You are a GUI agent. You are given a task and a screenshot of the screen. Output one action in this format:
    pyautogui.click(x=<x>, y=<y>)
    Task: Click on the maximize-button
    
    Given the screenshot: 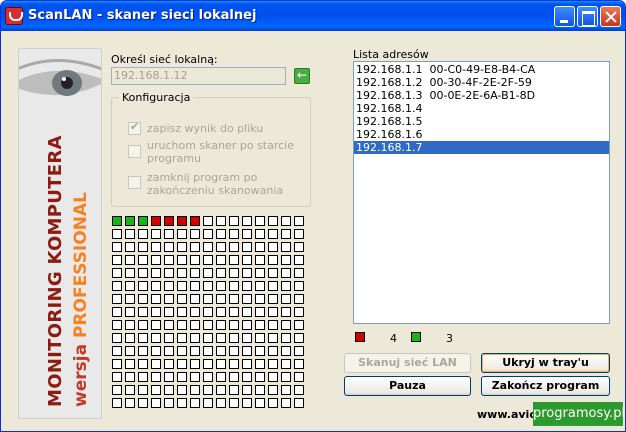 What is the action you would take?
    pyautogui.click(x=587, y=16)
    